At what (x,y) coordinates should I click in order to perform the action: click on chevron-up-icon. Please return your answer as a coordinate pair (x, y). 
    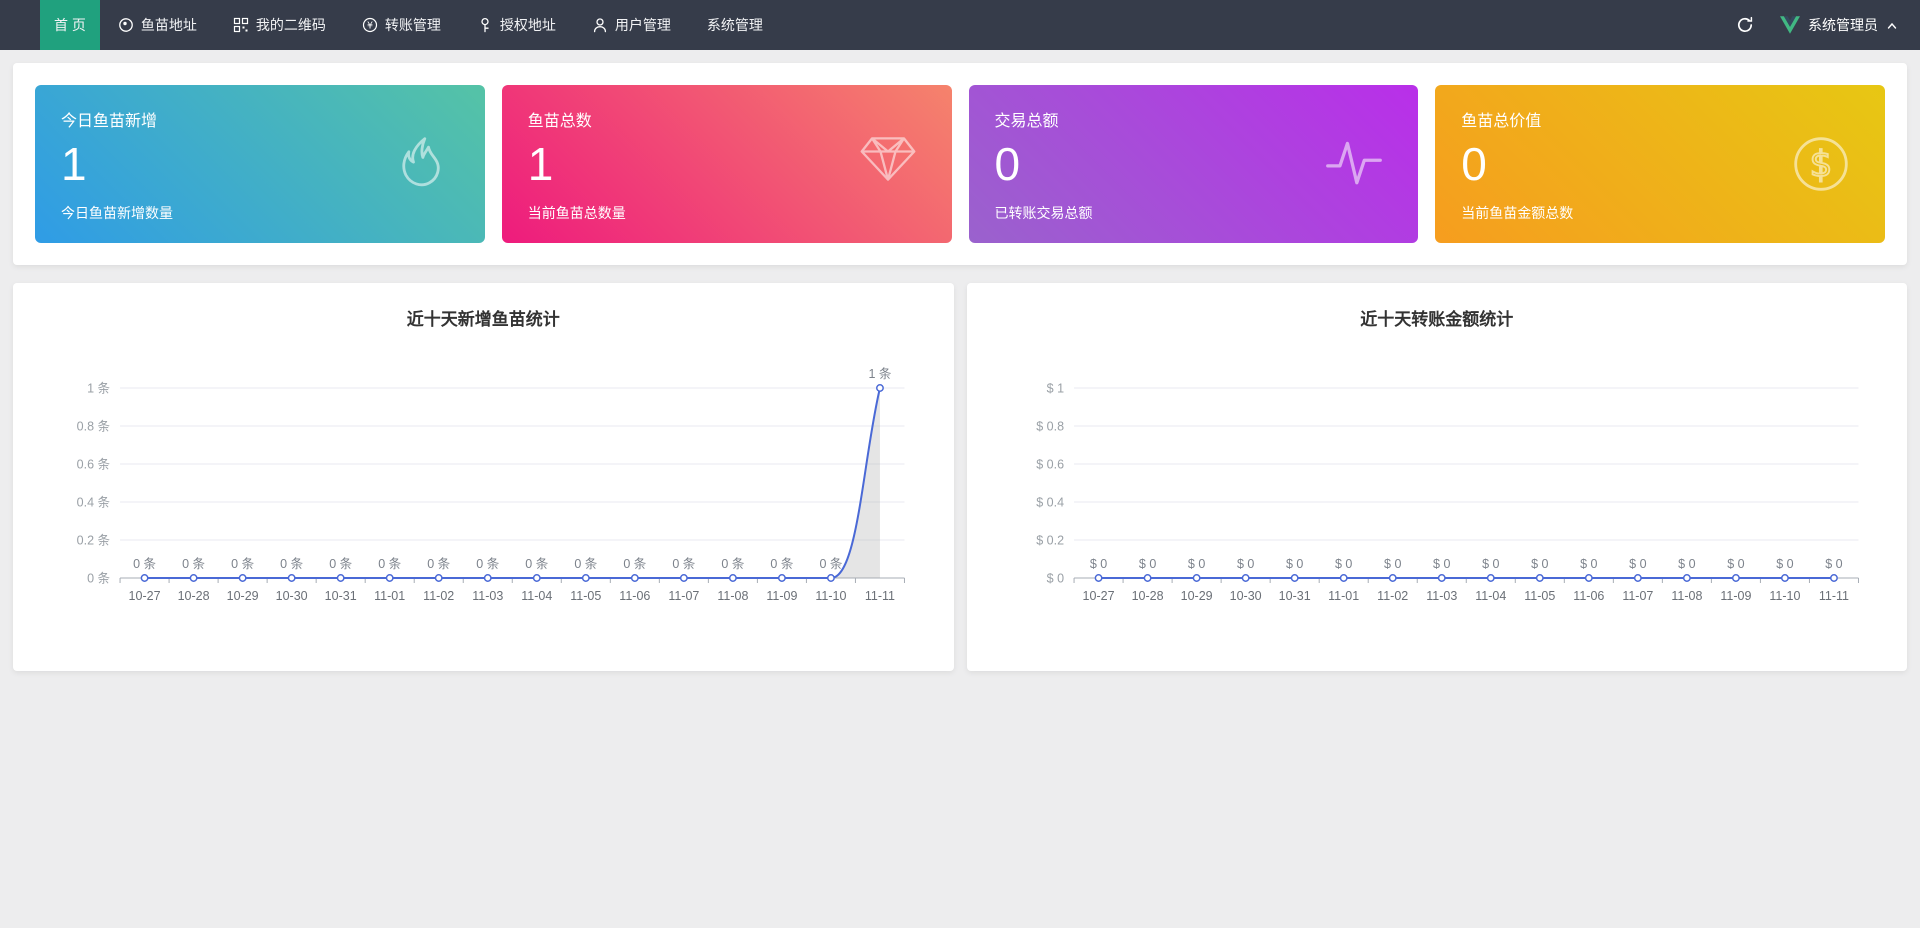
    Looking at the image, I should click on (1892, 25).